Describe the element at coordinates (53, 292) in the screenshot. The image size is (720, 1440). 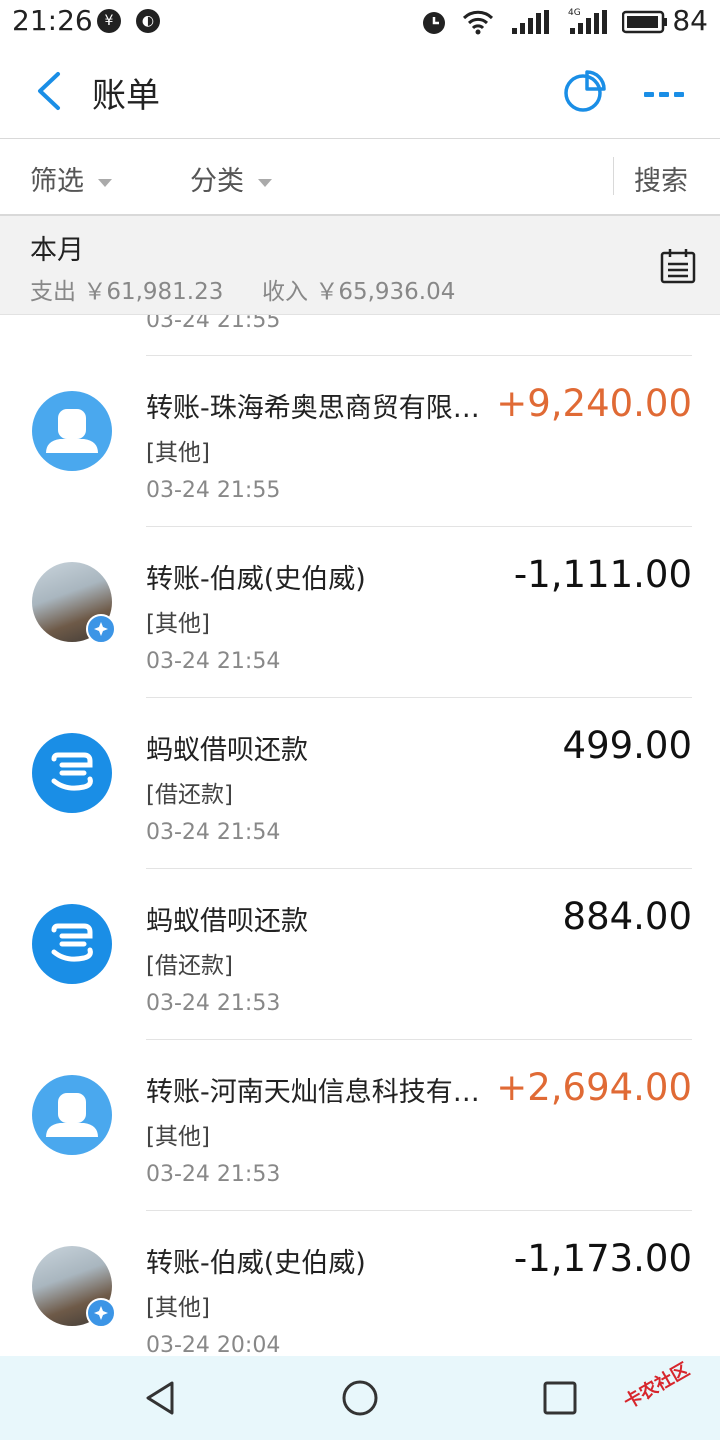
I see `expense-label: 支出` at that location.